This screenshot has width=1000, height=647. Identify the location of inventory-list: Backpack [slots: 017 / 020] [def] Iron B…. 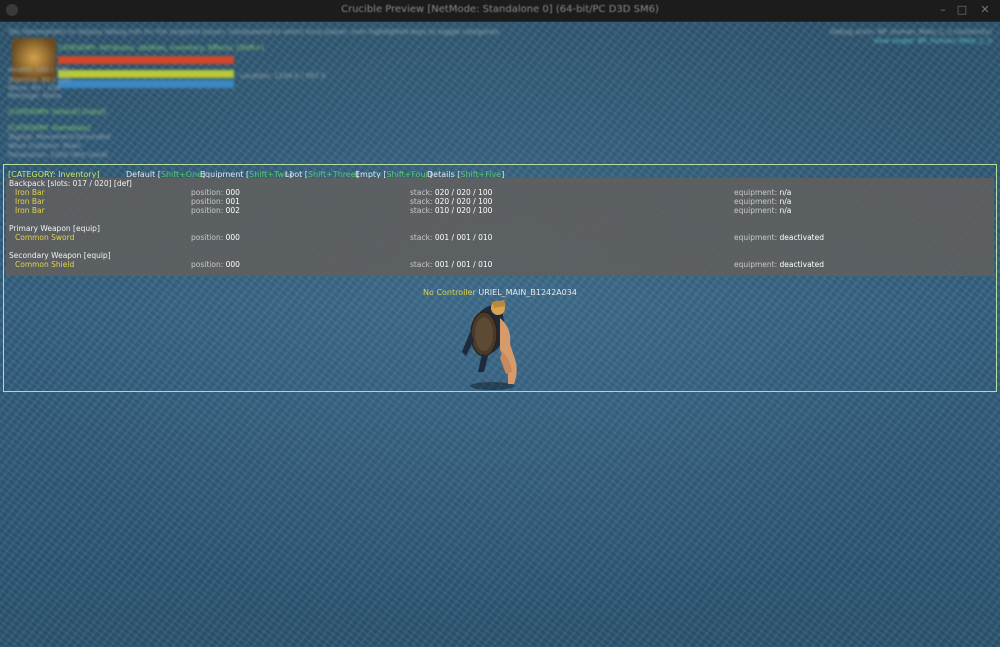
(500, 227).